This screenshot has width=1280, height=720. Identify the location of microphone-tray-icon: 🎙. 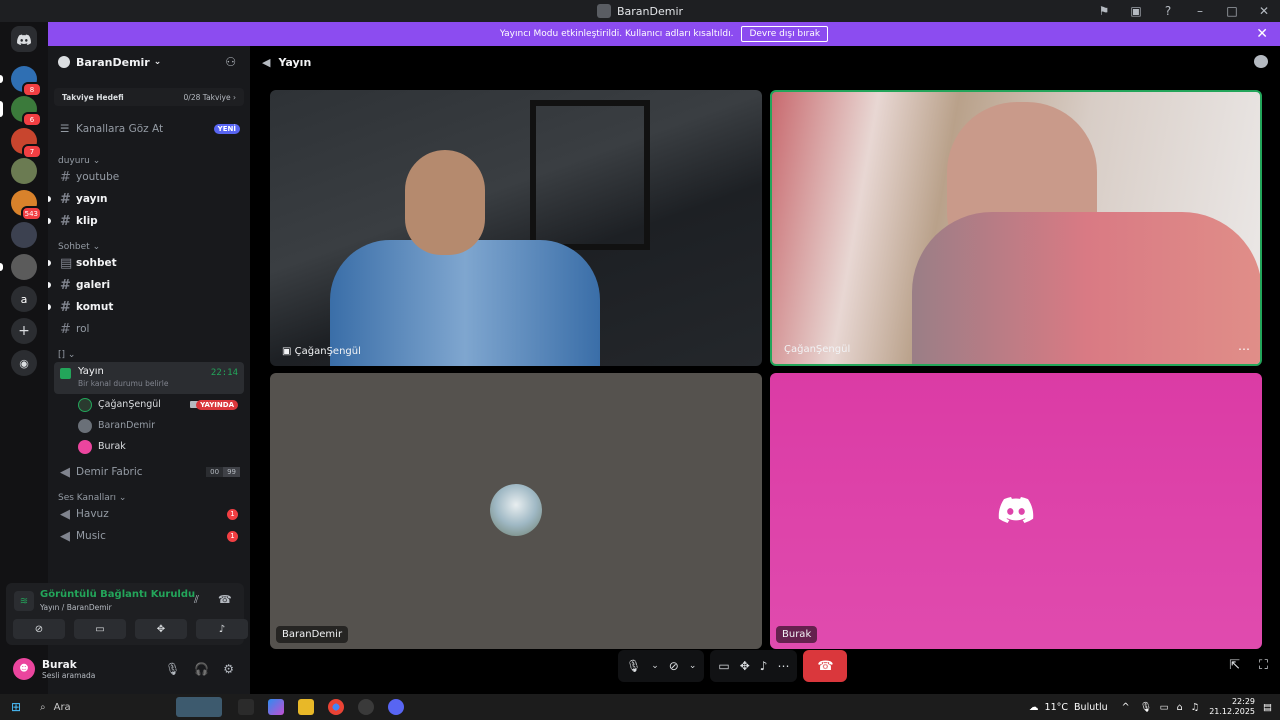
(1146, 707).